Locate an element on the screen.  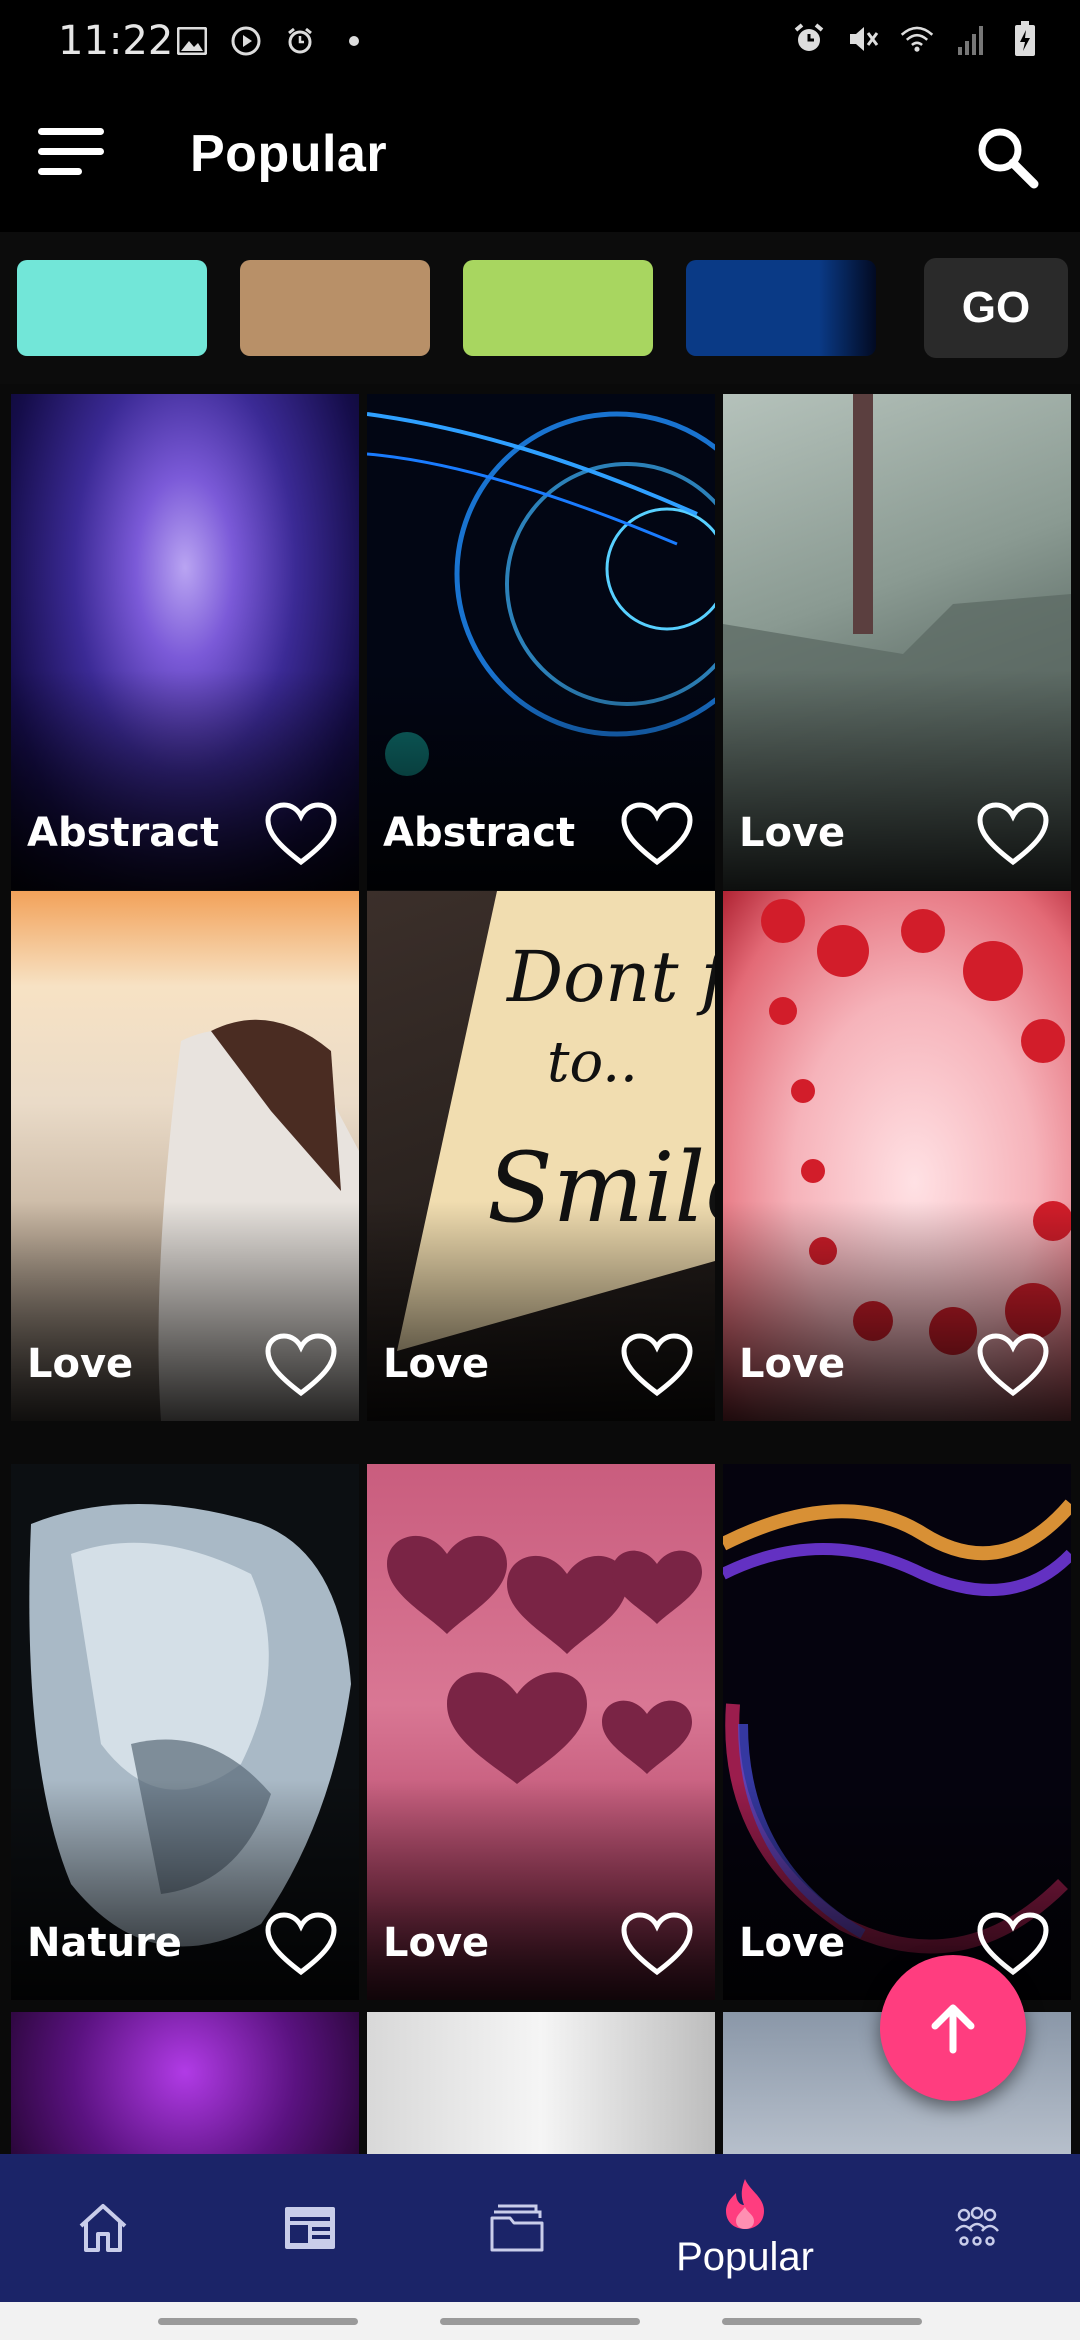
nav-folders is located at coordinates (517, 2228).